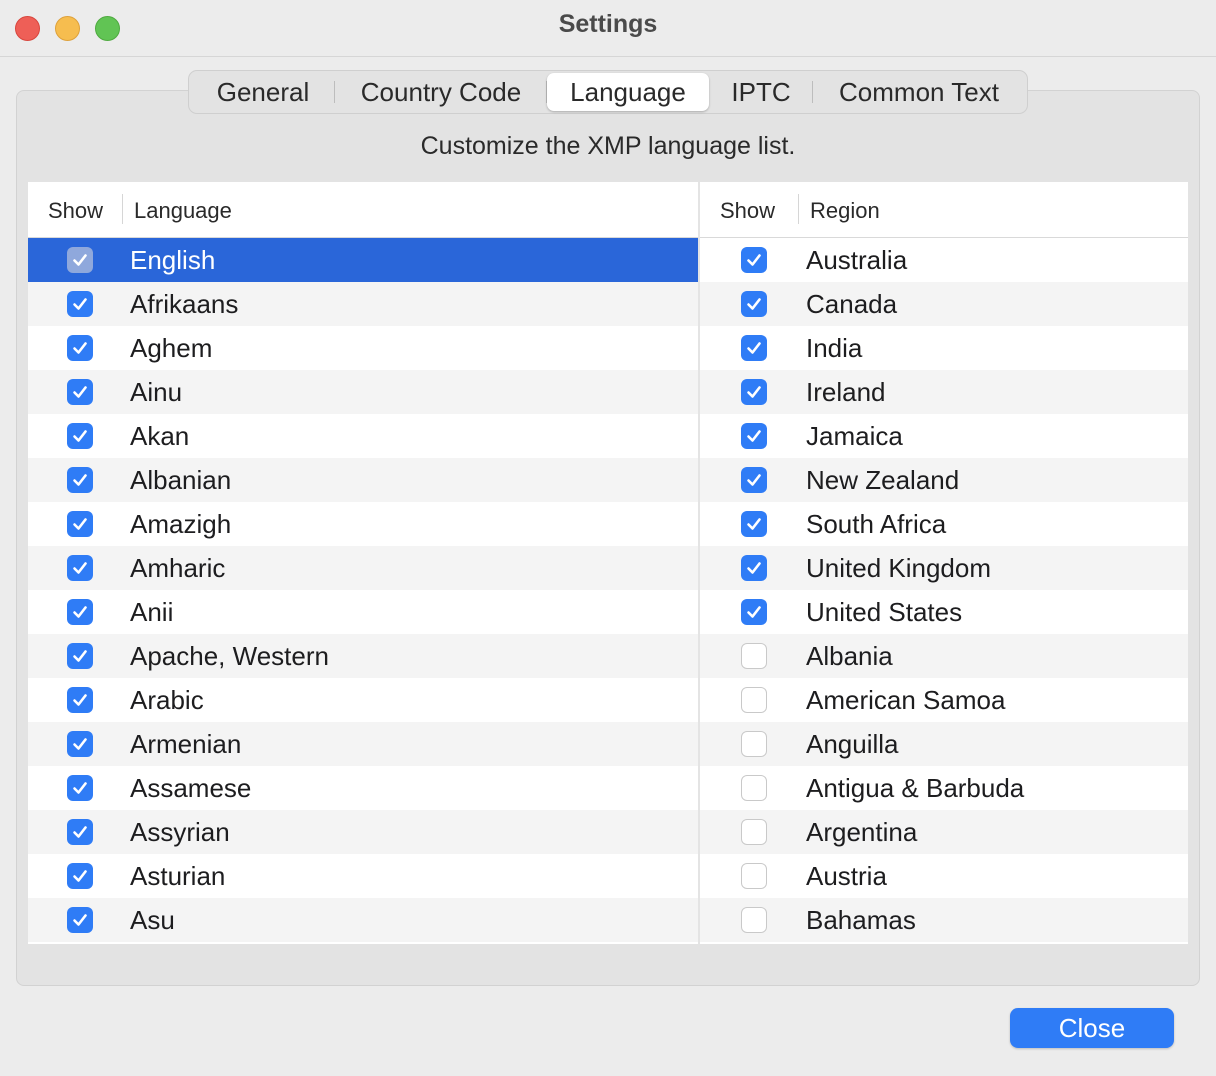 Image resolution: width=1216 pixels, height=1076 pixels. I want to click on table-row: Canada, so click(944, 304).